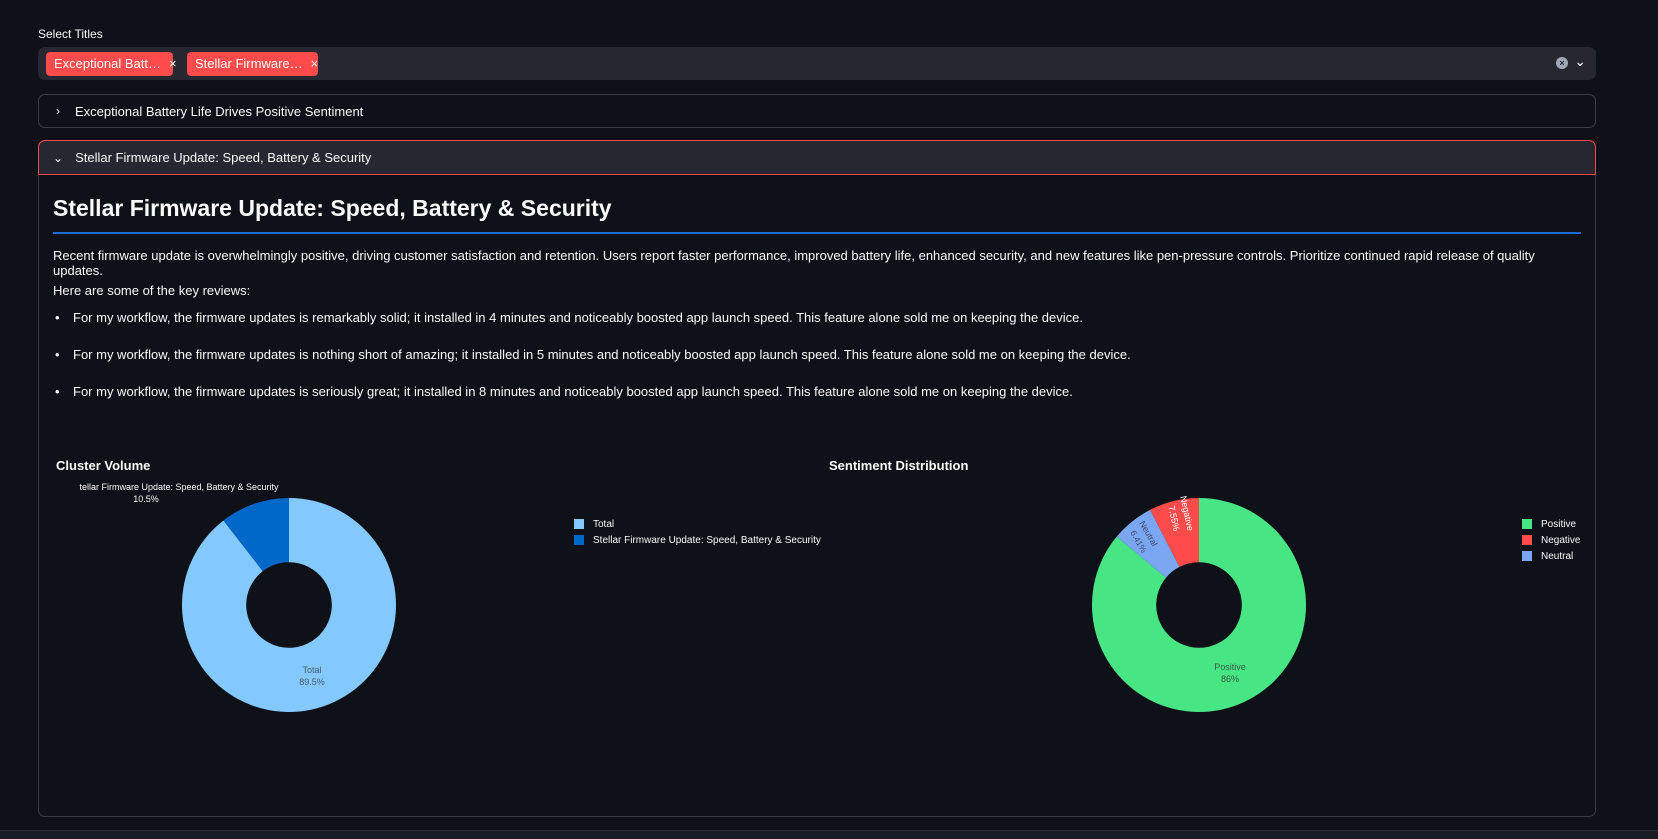 This screenshot has height=839, width=1658. I want to click on slice-label-total: Total, so click(311, 670).